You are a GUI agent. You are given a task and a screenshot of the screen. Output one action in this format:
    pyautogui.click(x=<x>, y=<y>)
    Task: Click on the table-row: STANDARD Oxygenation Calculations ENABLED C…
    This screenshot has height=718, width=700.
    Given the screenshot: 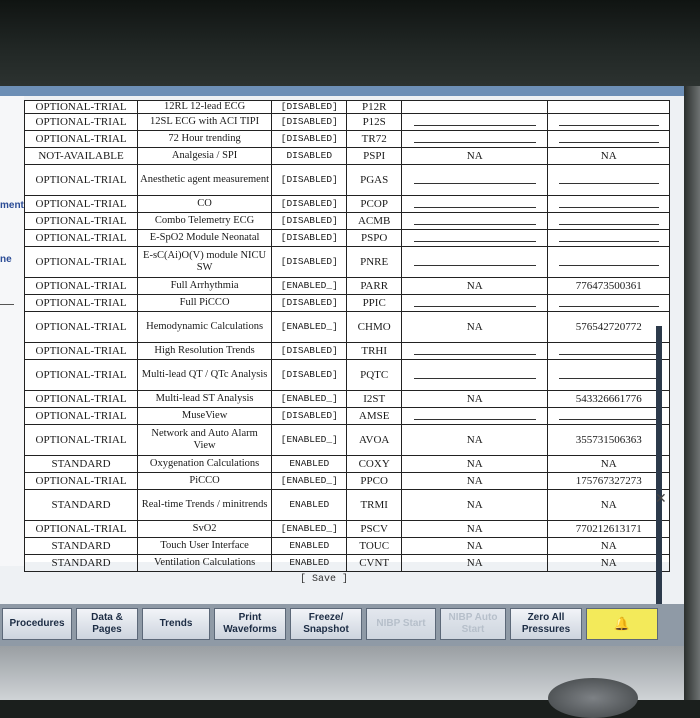 What is the action you would take?
    pyautogui.click(x=346, y=464)
    